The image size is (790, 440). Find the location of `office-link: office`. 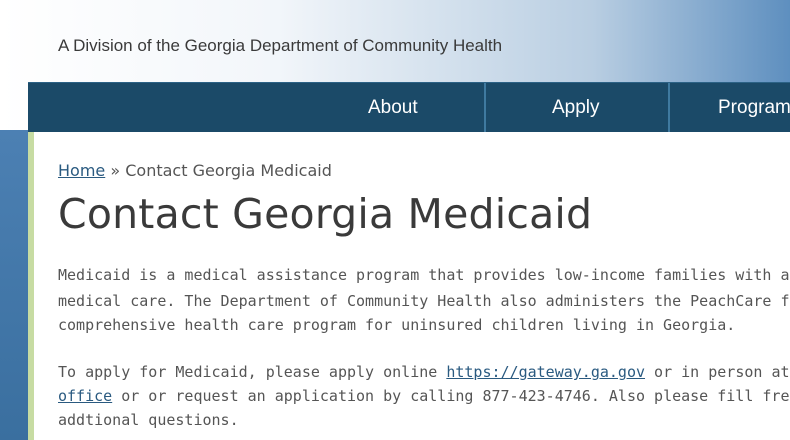

office-link: office is located at coordinates (85, 396).